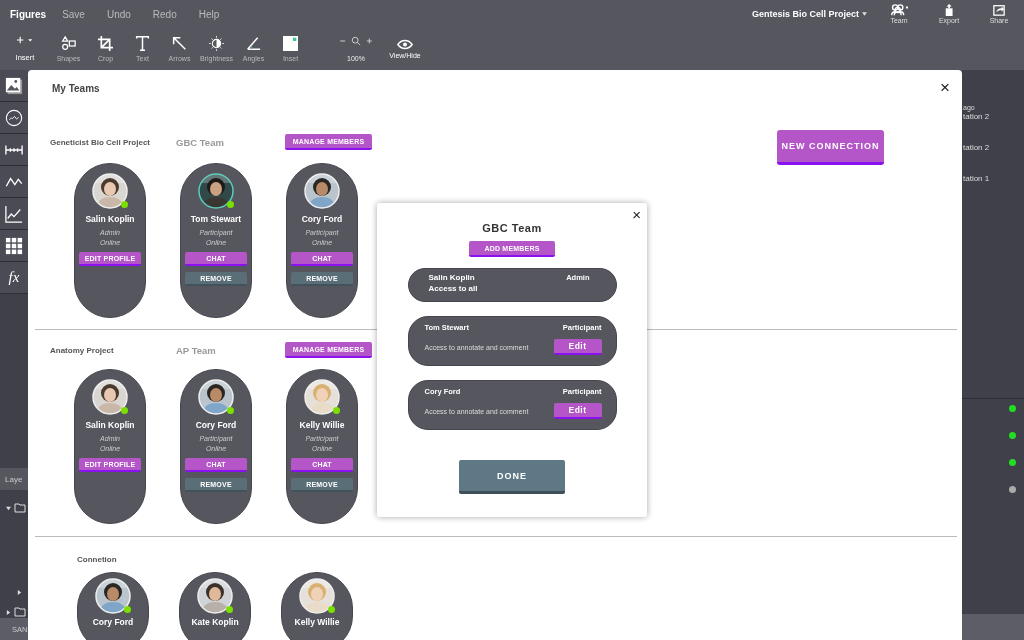  Describe the element at coordinates (196, 350) in the screenshot. I see `team-name: AP Team` at that location.